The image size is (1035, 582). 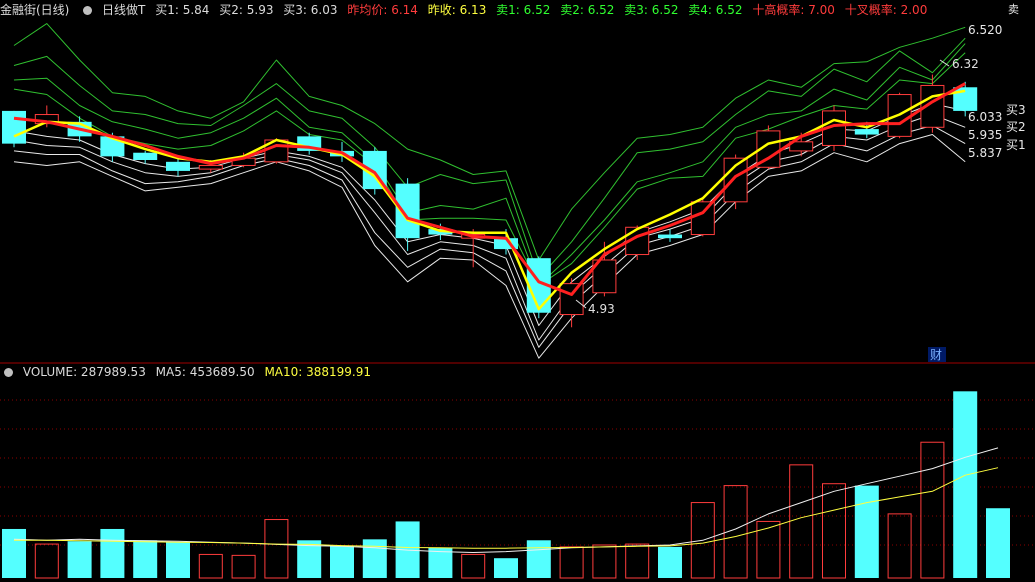 I want to click on rate2-readout: 十叉概率: 2.00, so click(x=886, y=10).